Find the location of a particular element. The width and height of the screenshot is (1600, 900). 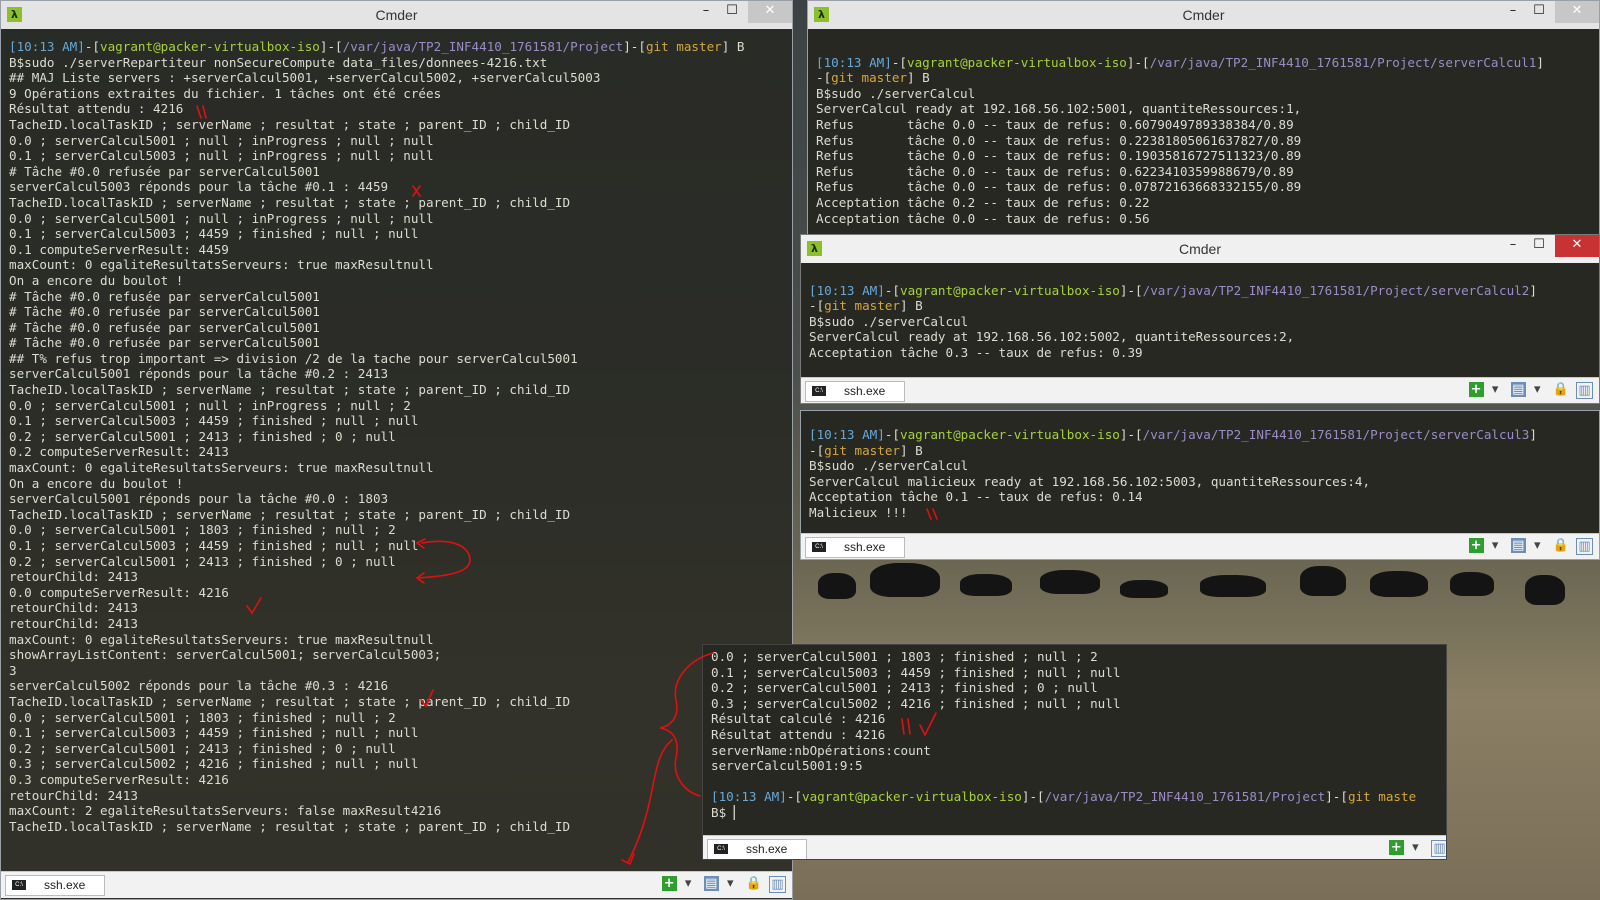

tab-bar-tools: + ▾ ▥ is located at coordinates (1415, 849).